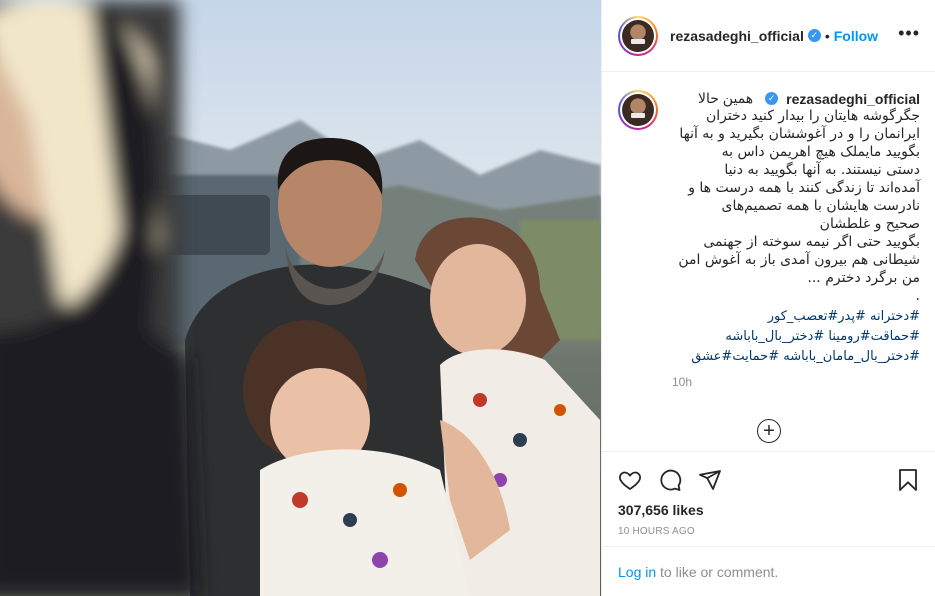  What do you see at coordinates (856, 36) in the screenshot?
I see `follow-button: Follow` at bounding box center [856, 36].